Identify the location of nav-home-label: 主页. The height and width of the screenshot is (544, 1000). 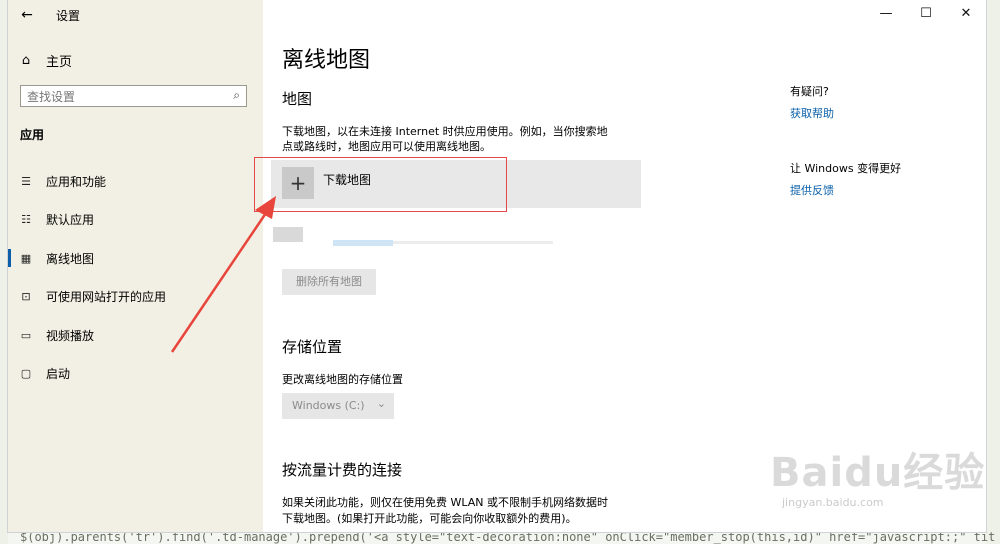
(59, 62).